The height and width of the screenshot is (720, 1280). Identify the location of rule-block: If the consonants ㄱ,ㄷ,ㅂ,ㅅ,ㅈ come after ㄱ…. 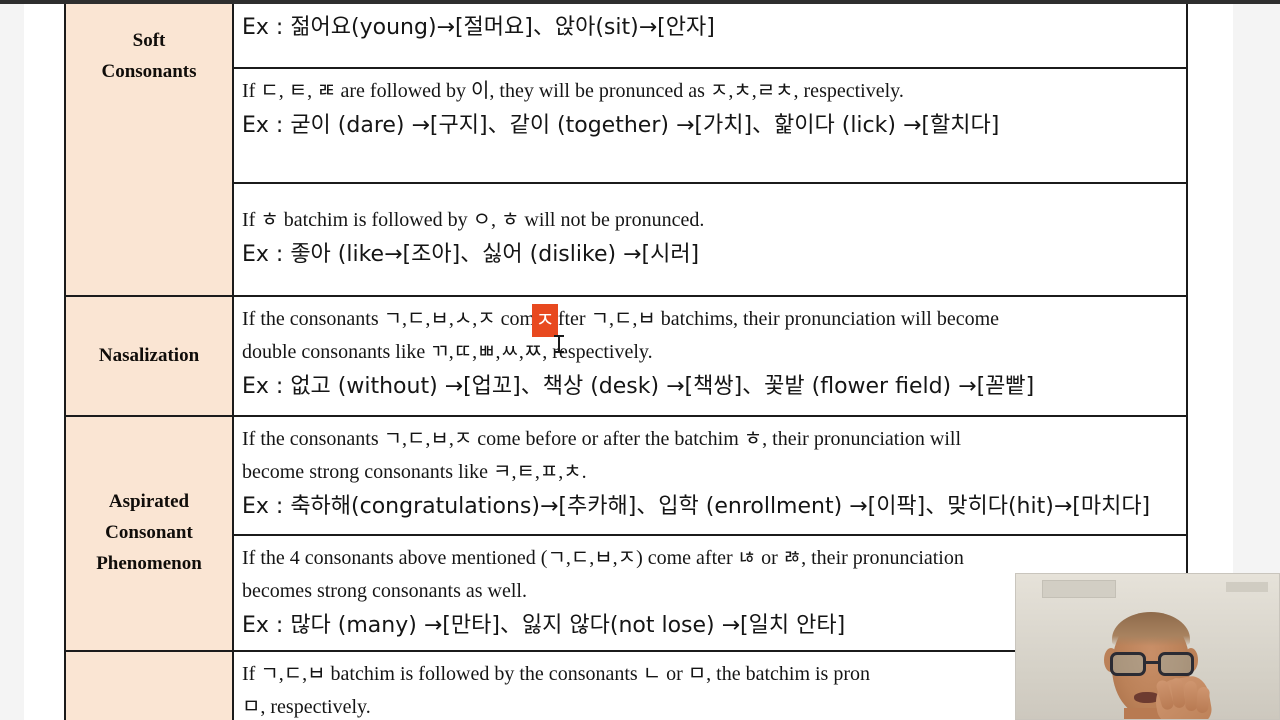
(710, 356).